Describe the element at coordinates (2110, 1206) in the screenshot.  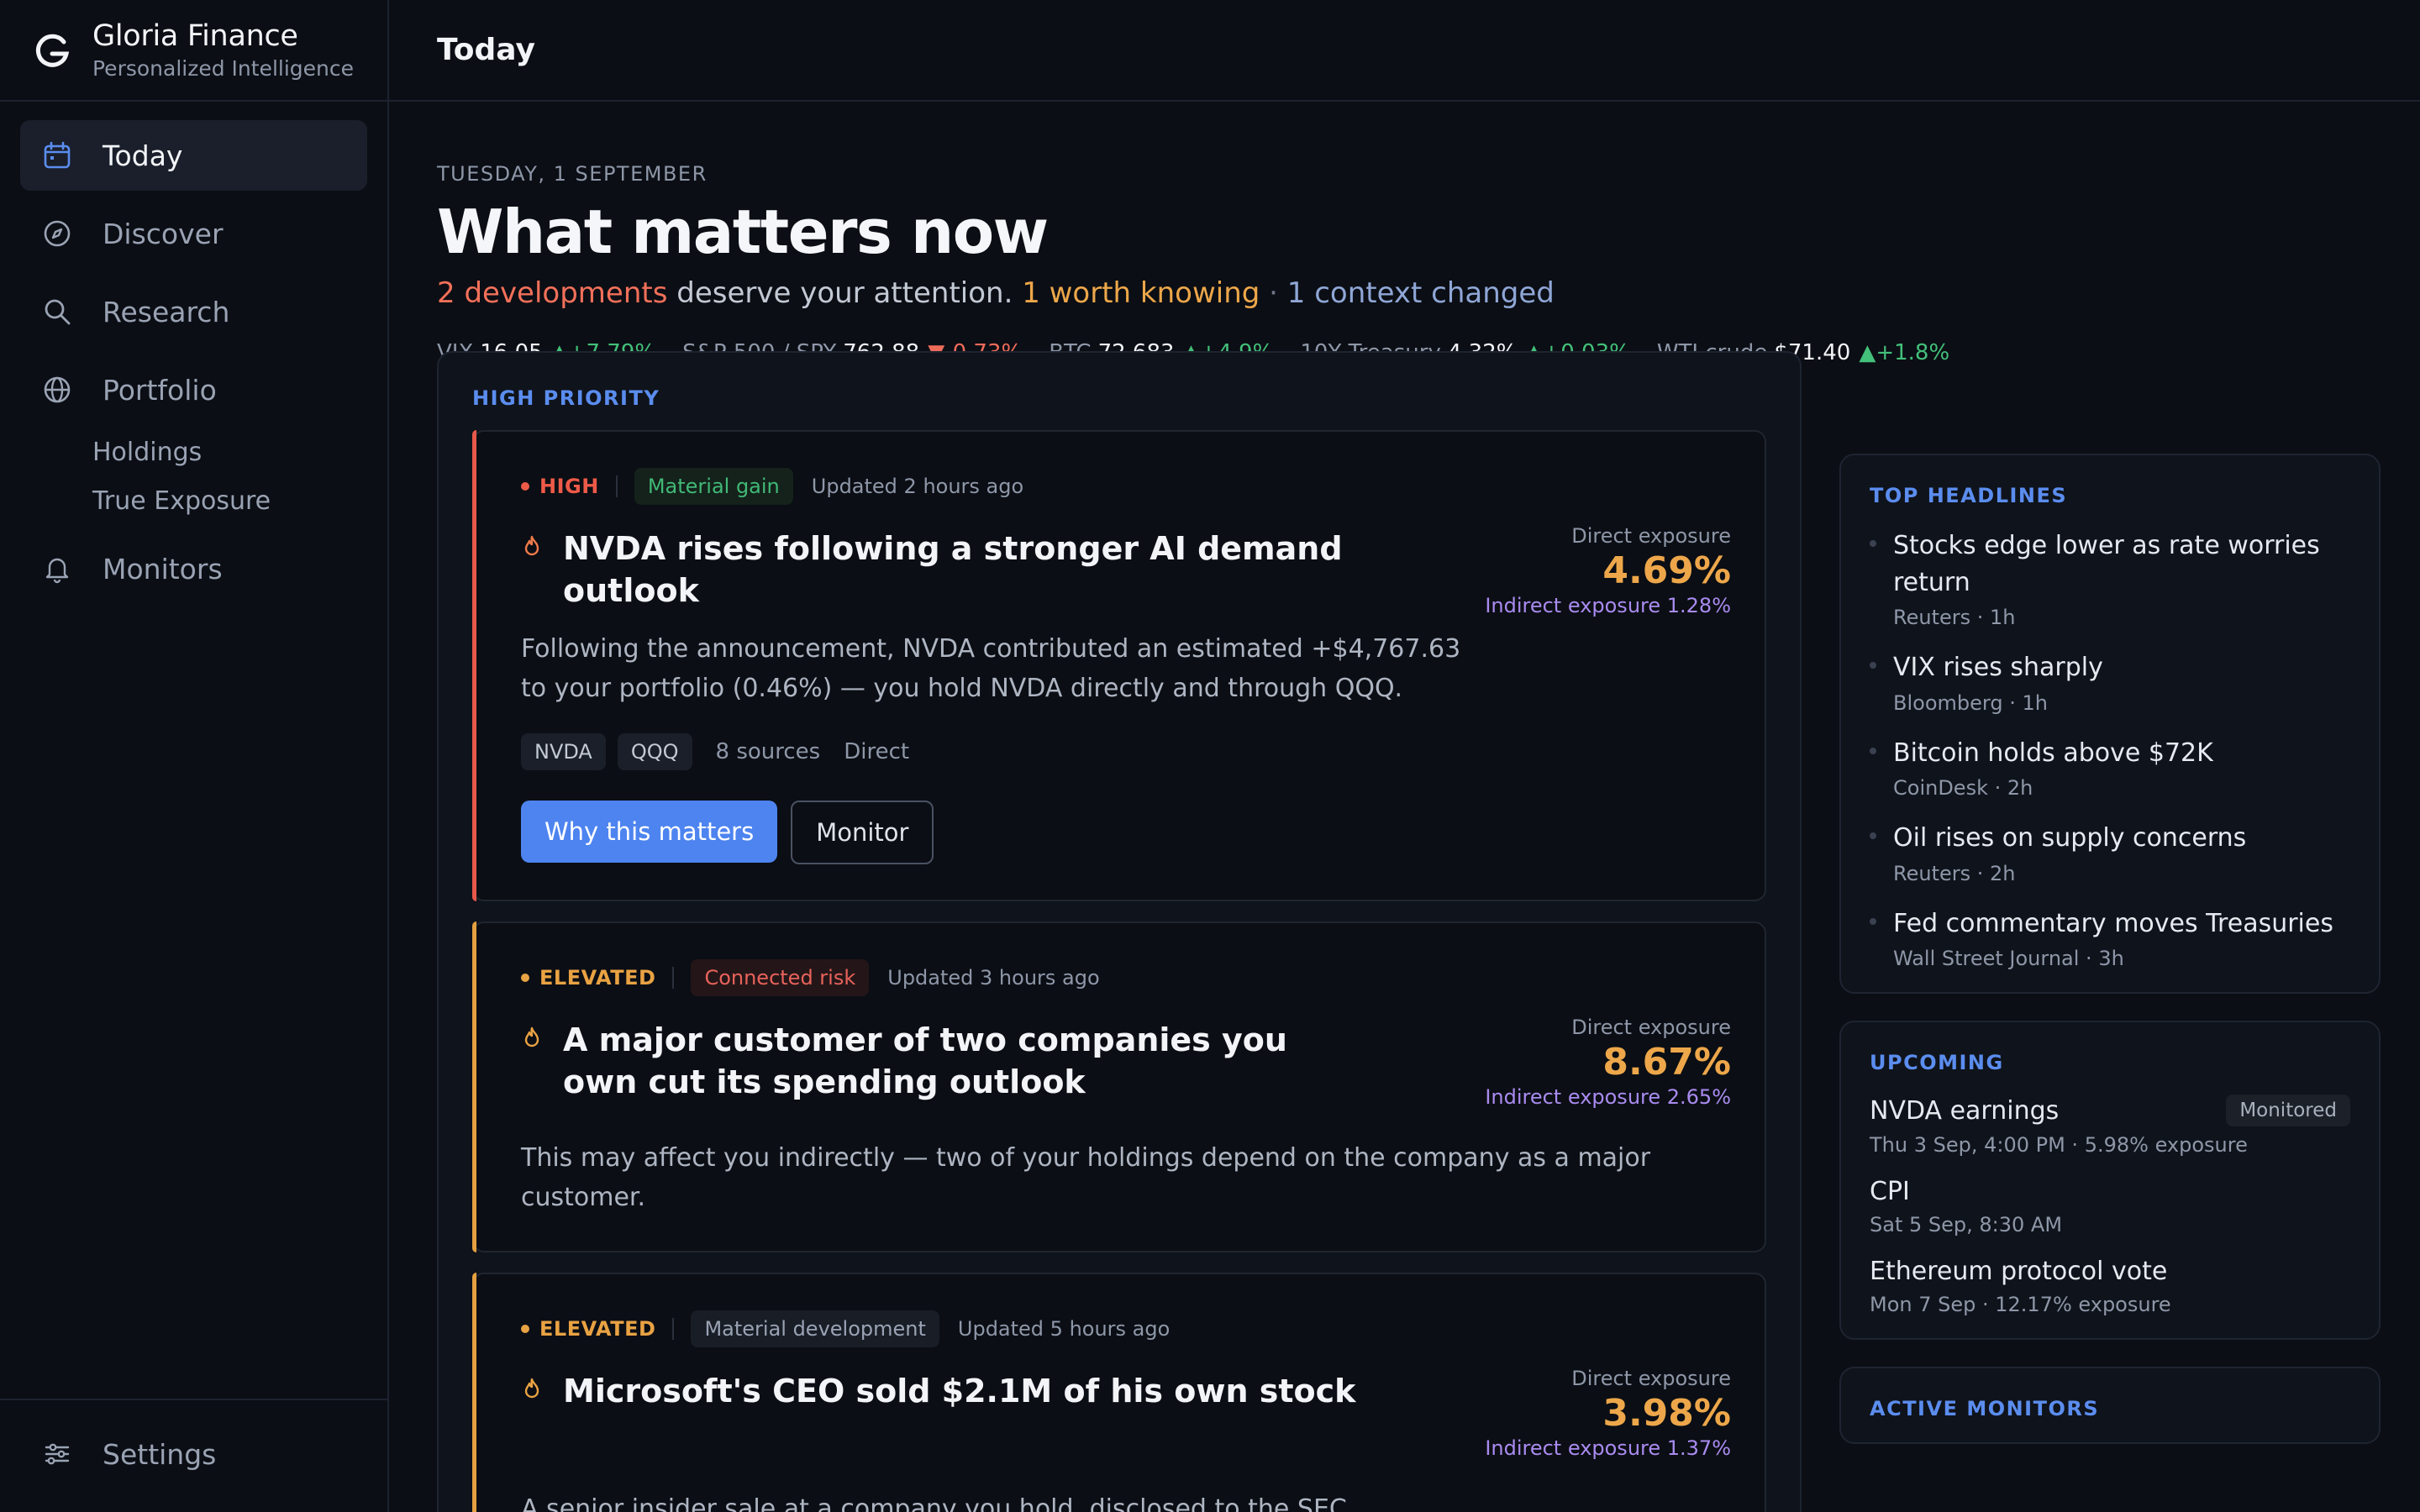
I see `upcoming-item: CPI Sat 5 Sep, 8:30 AM` at that location.